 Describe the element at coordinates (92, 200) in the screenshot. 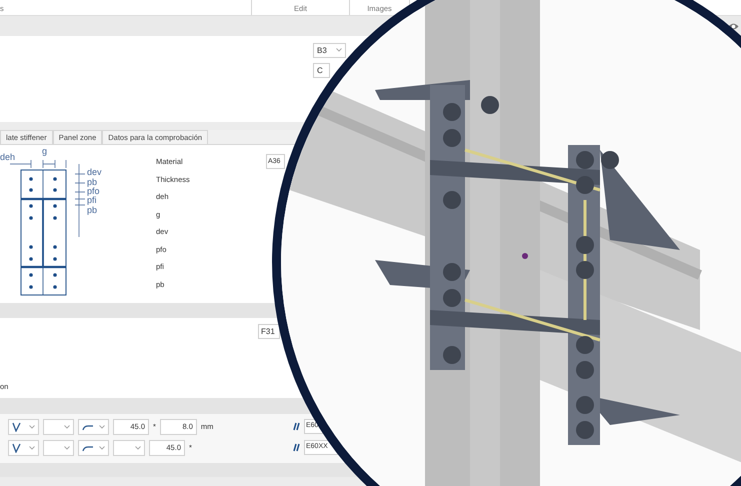

I see `dimension-label: pfi` at that location.